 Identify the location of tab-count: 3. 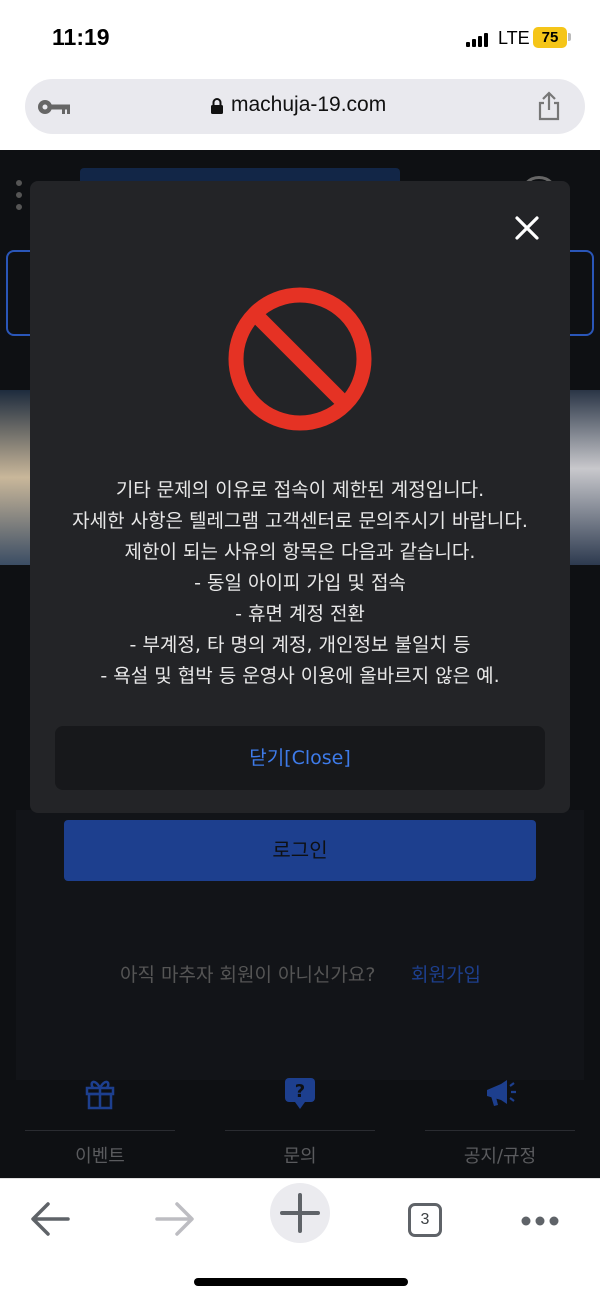
(425, 1220).